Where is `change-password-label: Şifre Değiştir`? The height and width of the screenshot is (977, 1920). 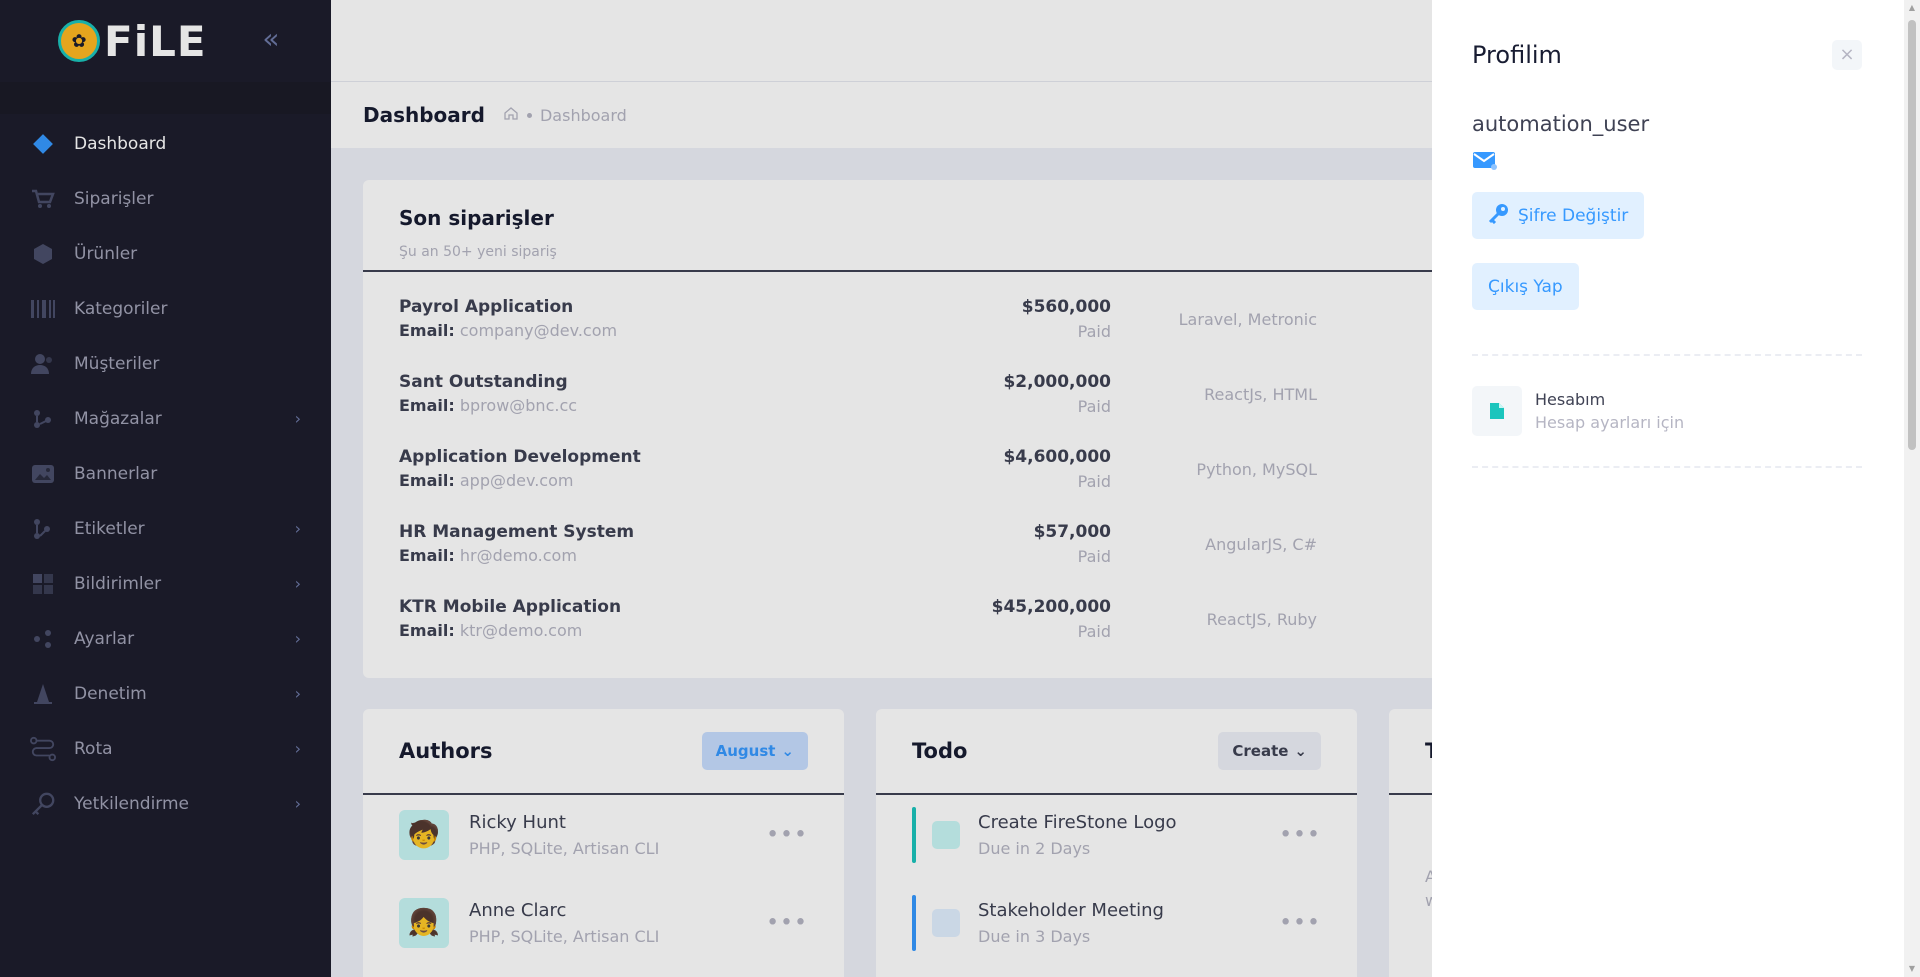 change-password-label: Şifre Değiştir is located at coordinates (1573, 215).